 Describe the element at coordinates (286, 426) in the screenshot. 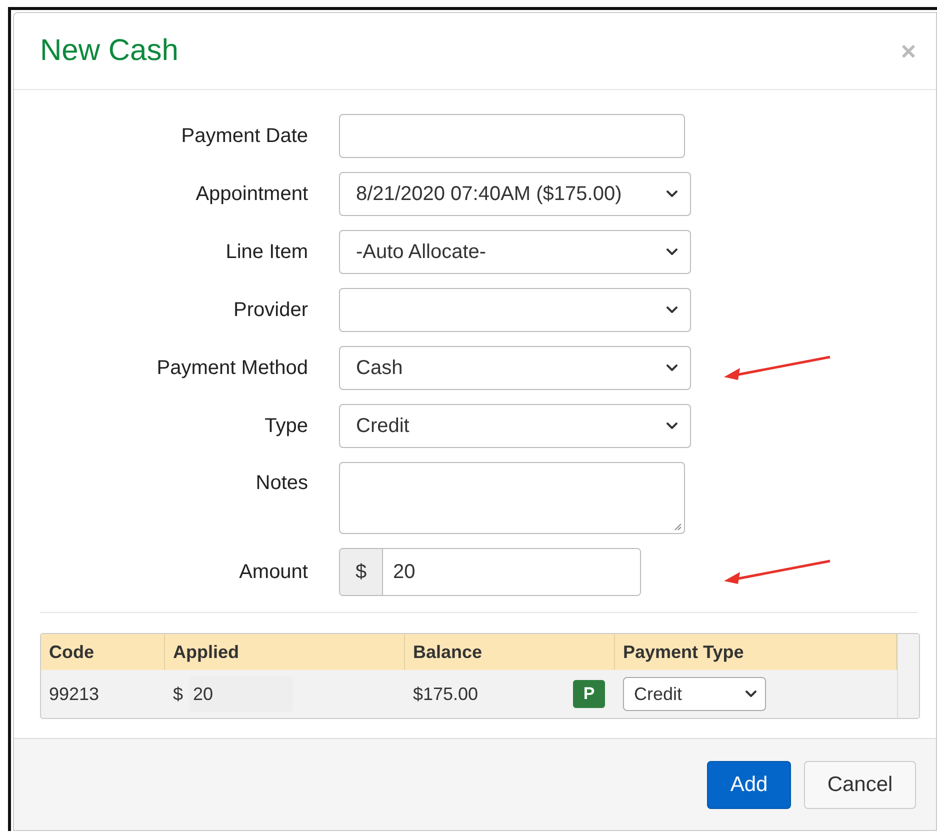

I see `field-label: Type` at that location.